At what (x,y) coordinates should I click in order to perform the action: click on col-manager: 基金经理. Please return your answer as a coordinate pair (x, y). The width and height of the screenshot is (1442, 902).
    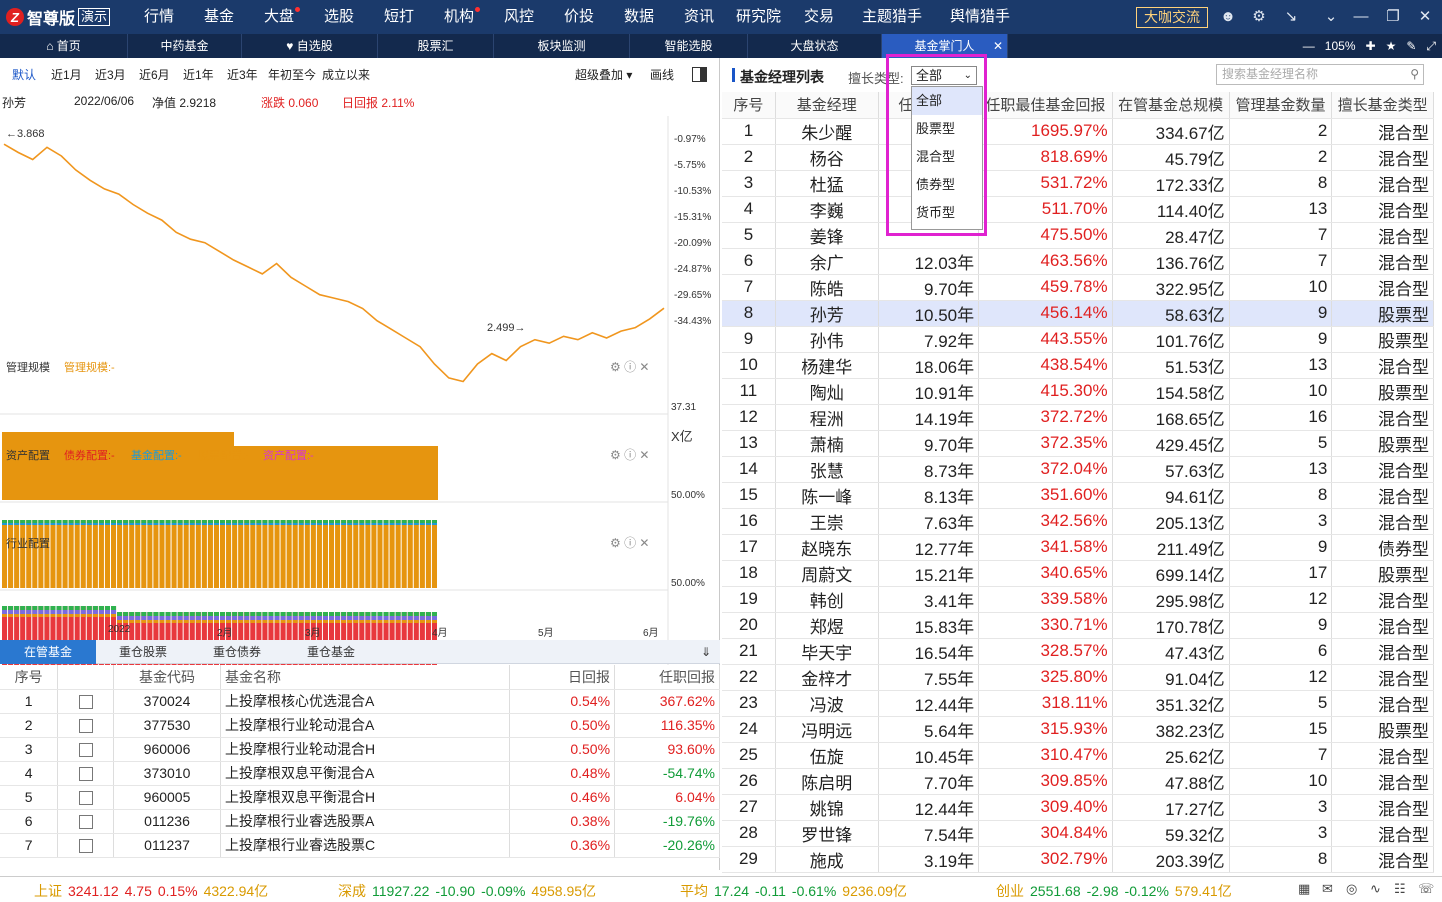
    Looking at the image, I should click on (827, 105).